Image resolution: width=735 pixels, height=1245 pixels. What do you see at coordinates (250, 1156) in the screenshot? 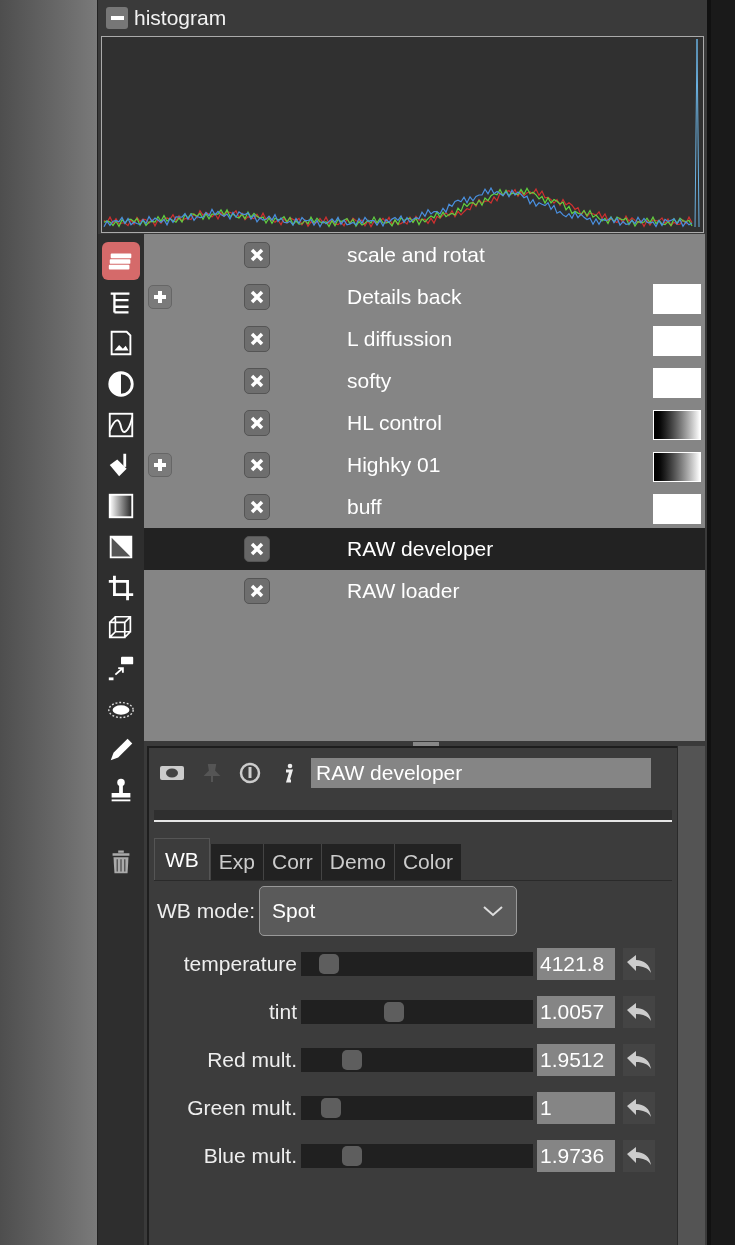
I see `slider-label: Blue mult.` at bounding box center [250, 1156].